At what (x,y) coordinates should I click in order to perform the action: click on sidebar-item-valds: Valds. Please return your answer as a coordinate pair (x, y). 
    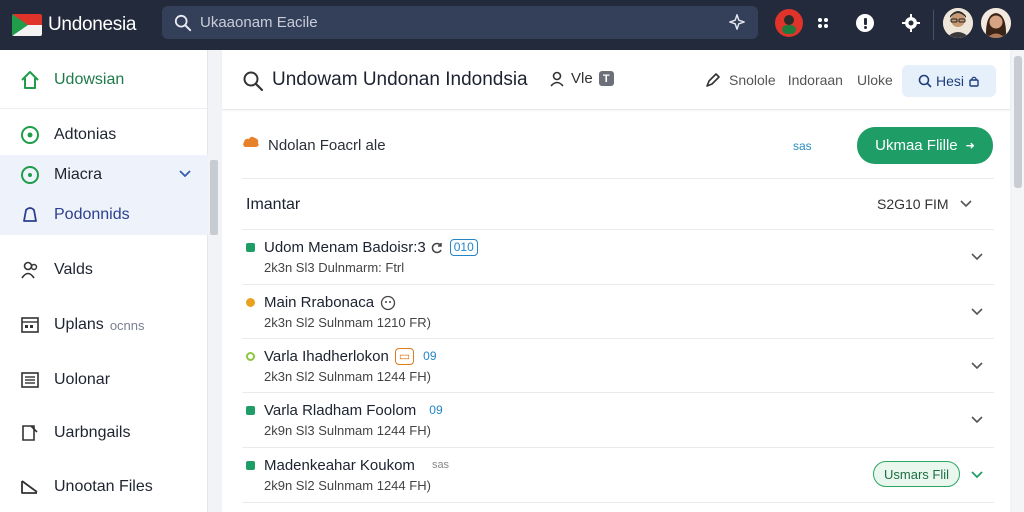
    Looking at the image, I should click on (104, 270).